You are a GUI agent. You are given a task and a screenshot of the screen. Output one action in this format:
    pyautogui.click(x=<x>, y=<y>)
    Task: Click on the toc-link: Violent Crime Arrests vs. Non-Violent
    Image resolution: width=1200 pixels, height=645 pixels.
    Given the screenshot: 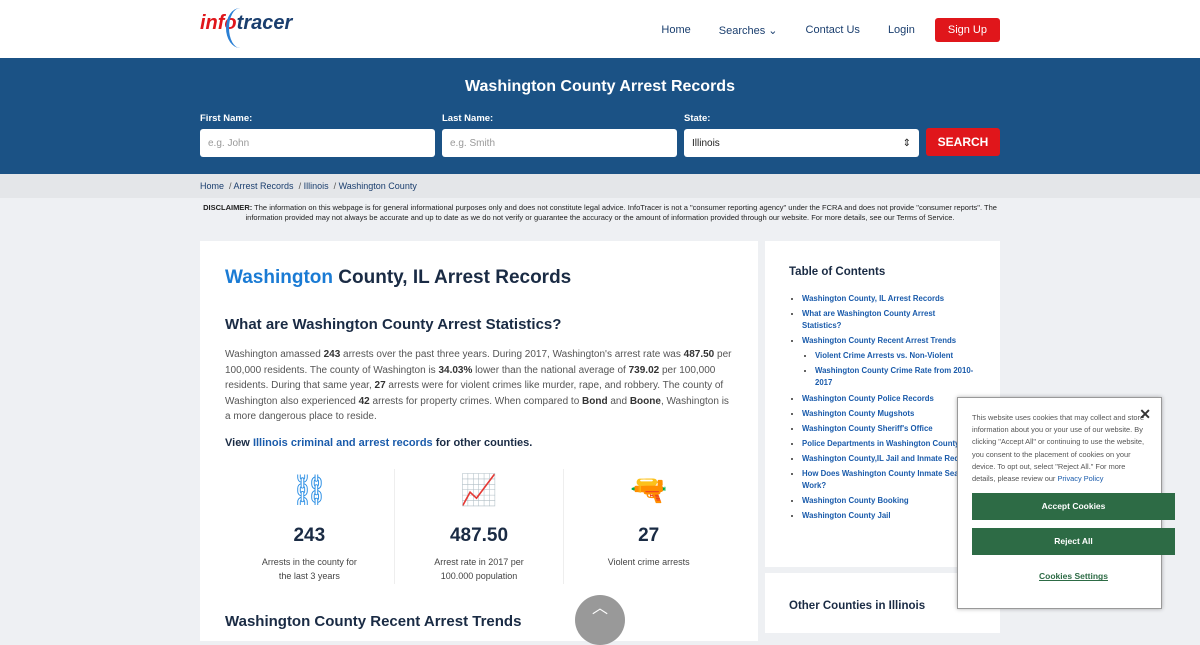 What is the action you would take?
    pyautogui.click(x=884, y=355)
    